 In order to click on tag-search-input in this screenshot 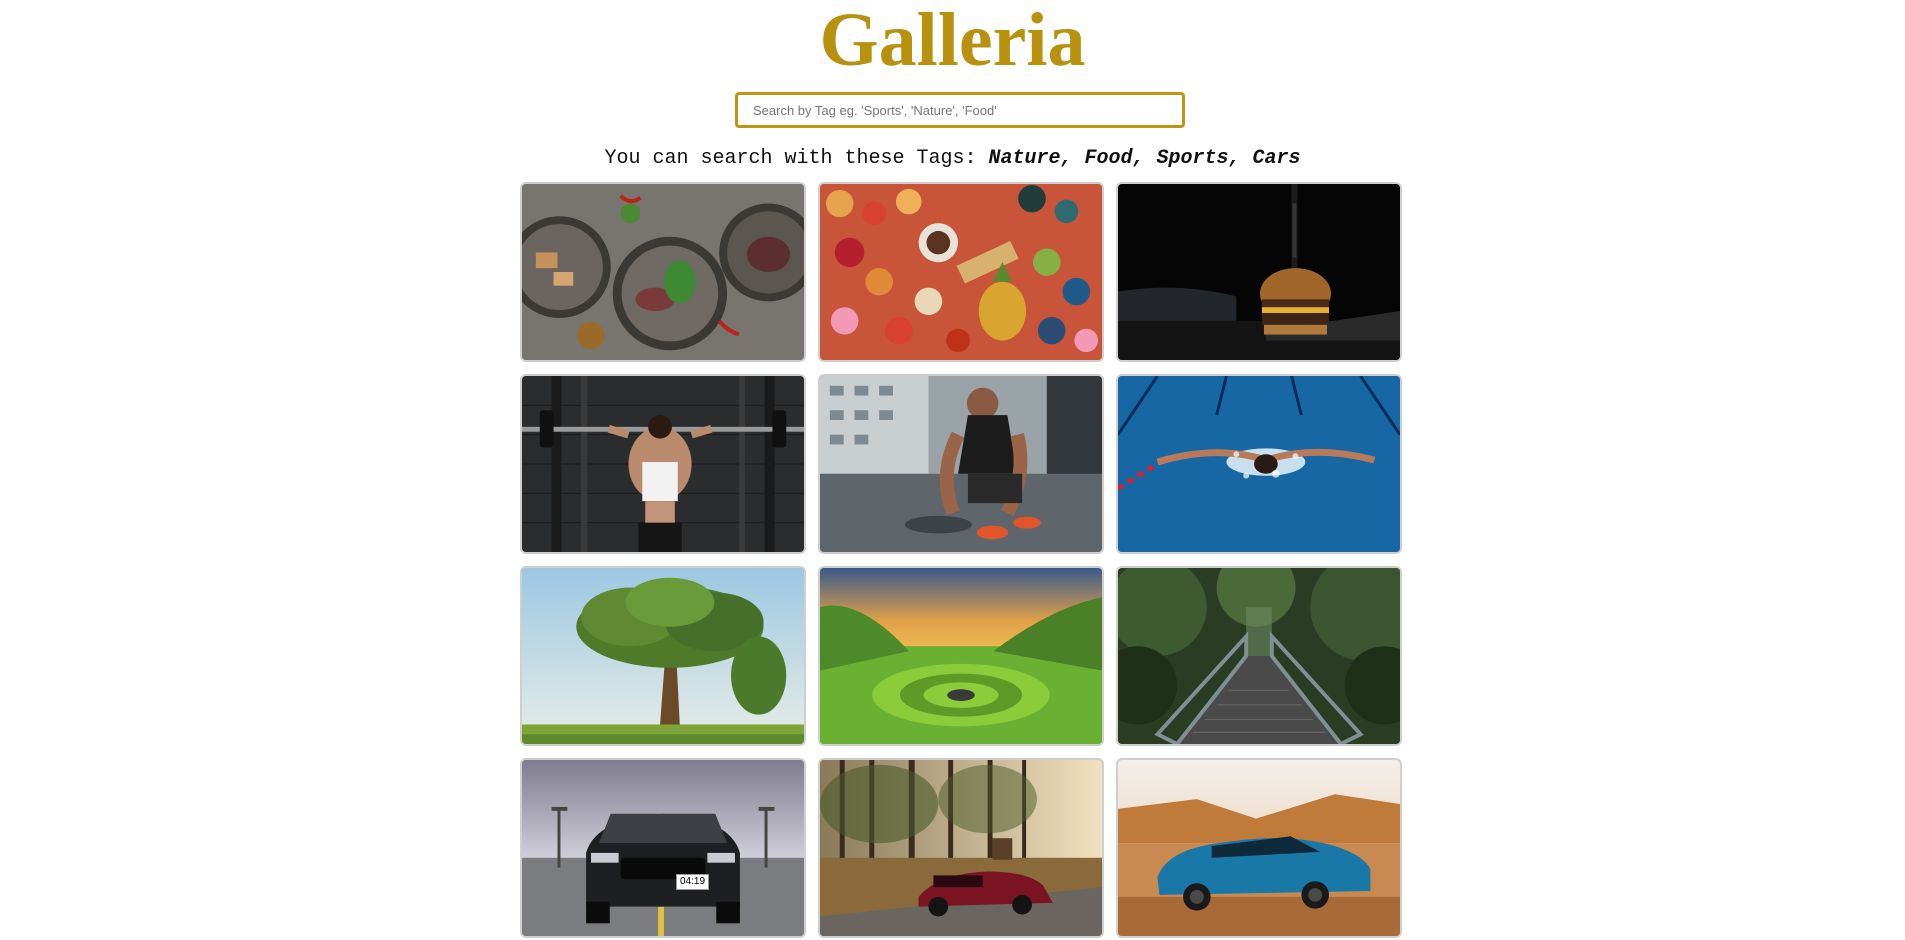, I will do `click(960, 110)`.